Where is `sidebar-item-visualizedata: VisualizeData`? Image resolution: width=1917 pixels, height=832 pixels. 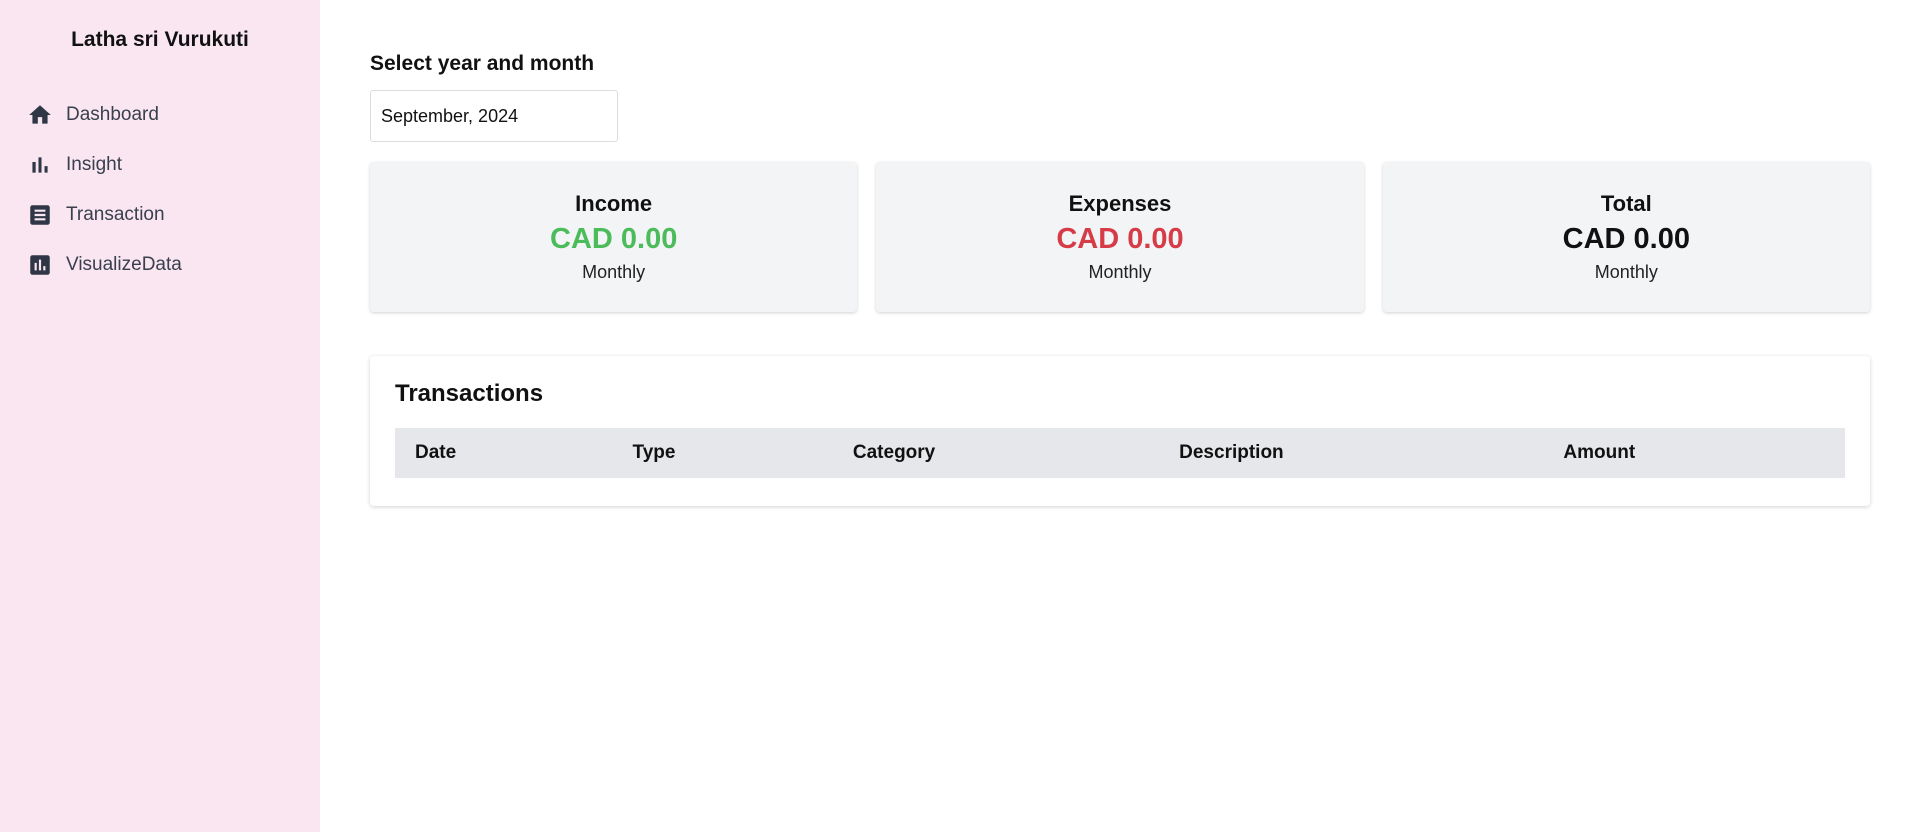 sidebar-item-visualizedata: VisualizeData is located at coordinates (160, 265).